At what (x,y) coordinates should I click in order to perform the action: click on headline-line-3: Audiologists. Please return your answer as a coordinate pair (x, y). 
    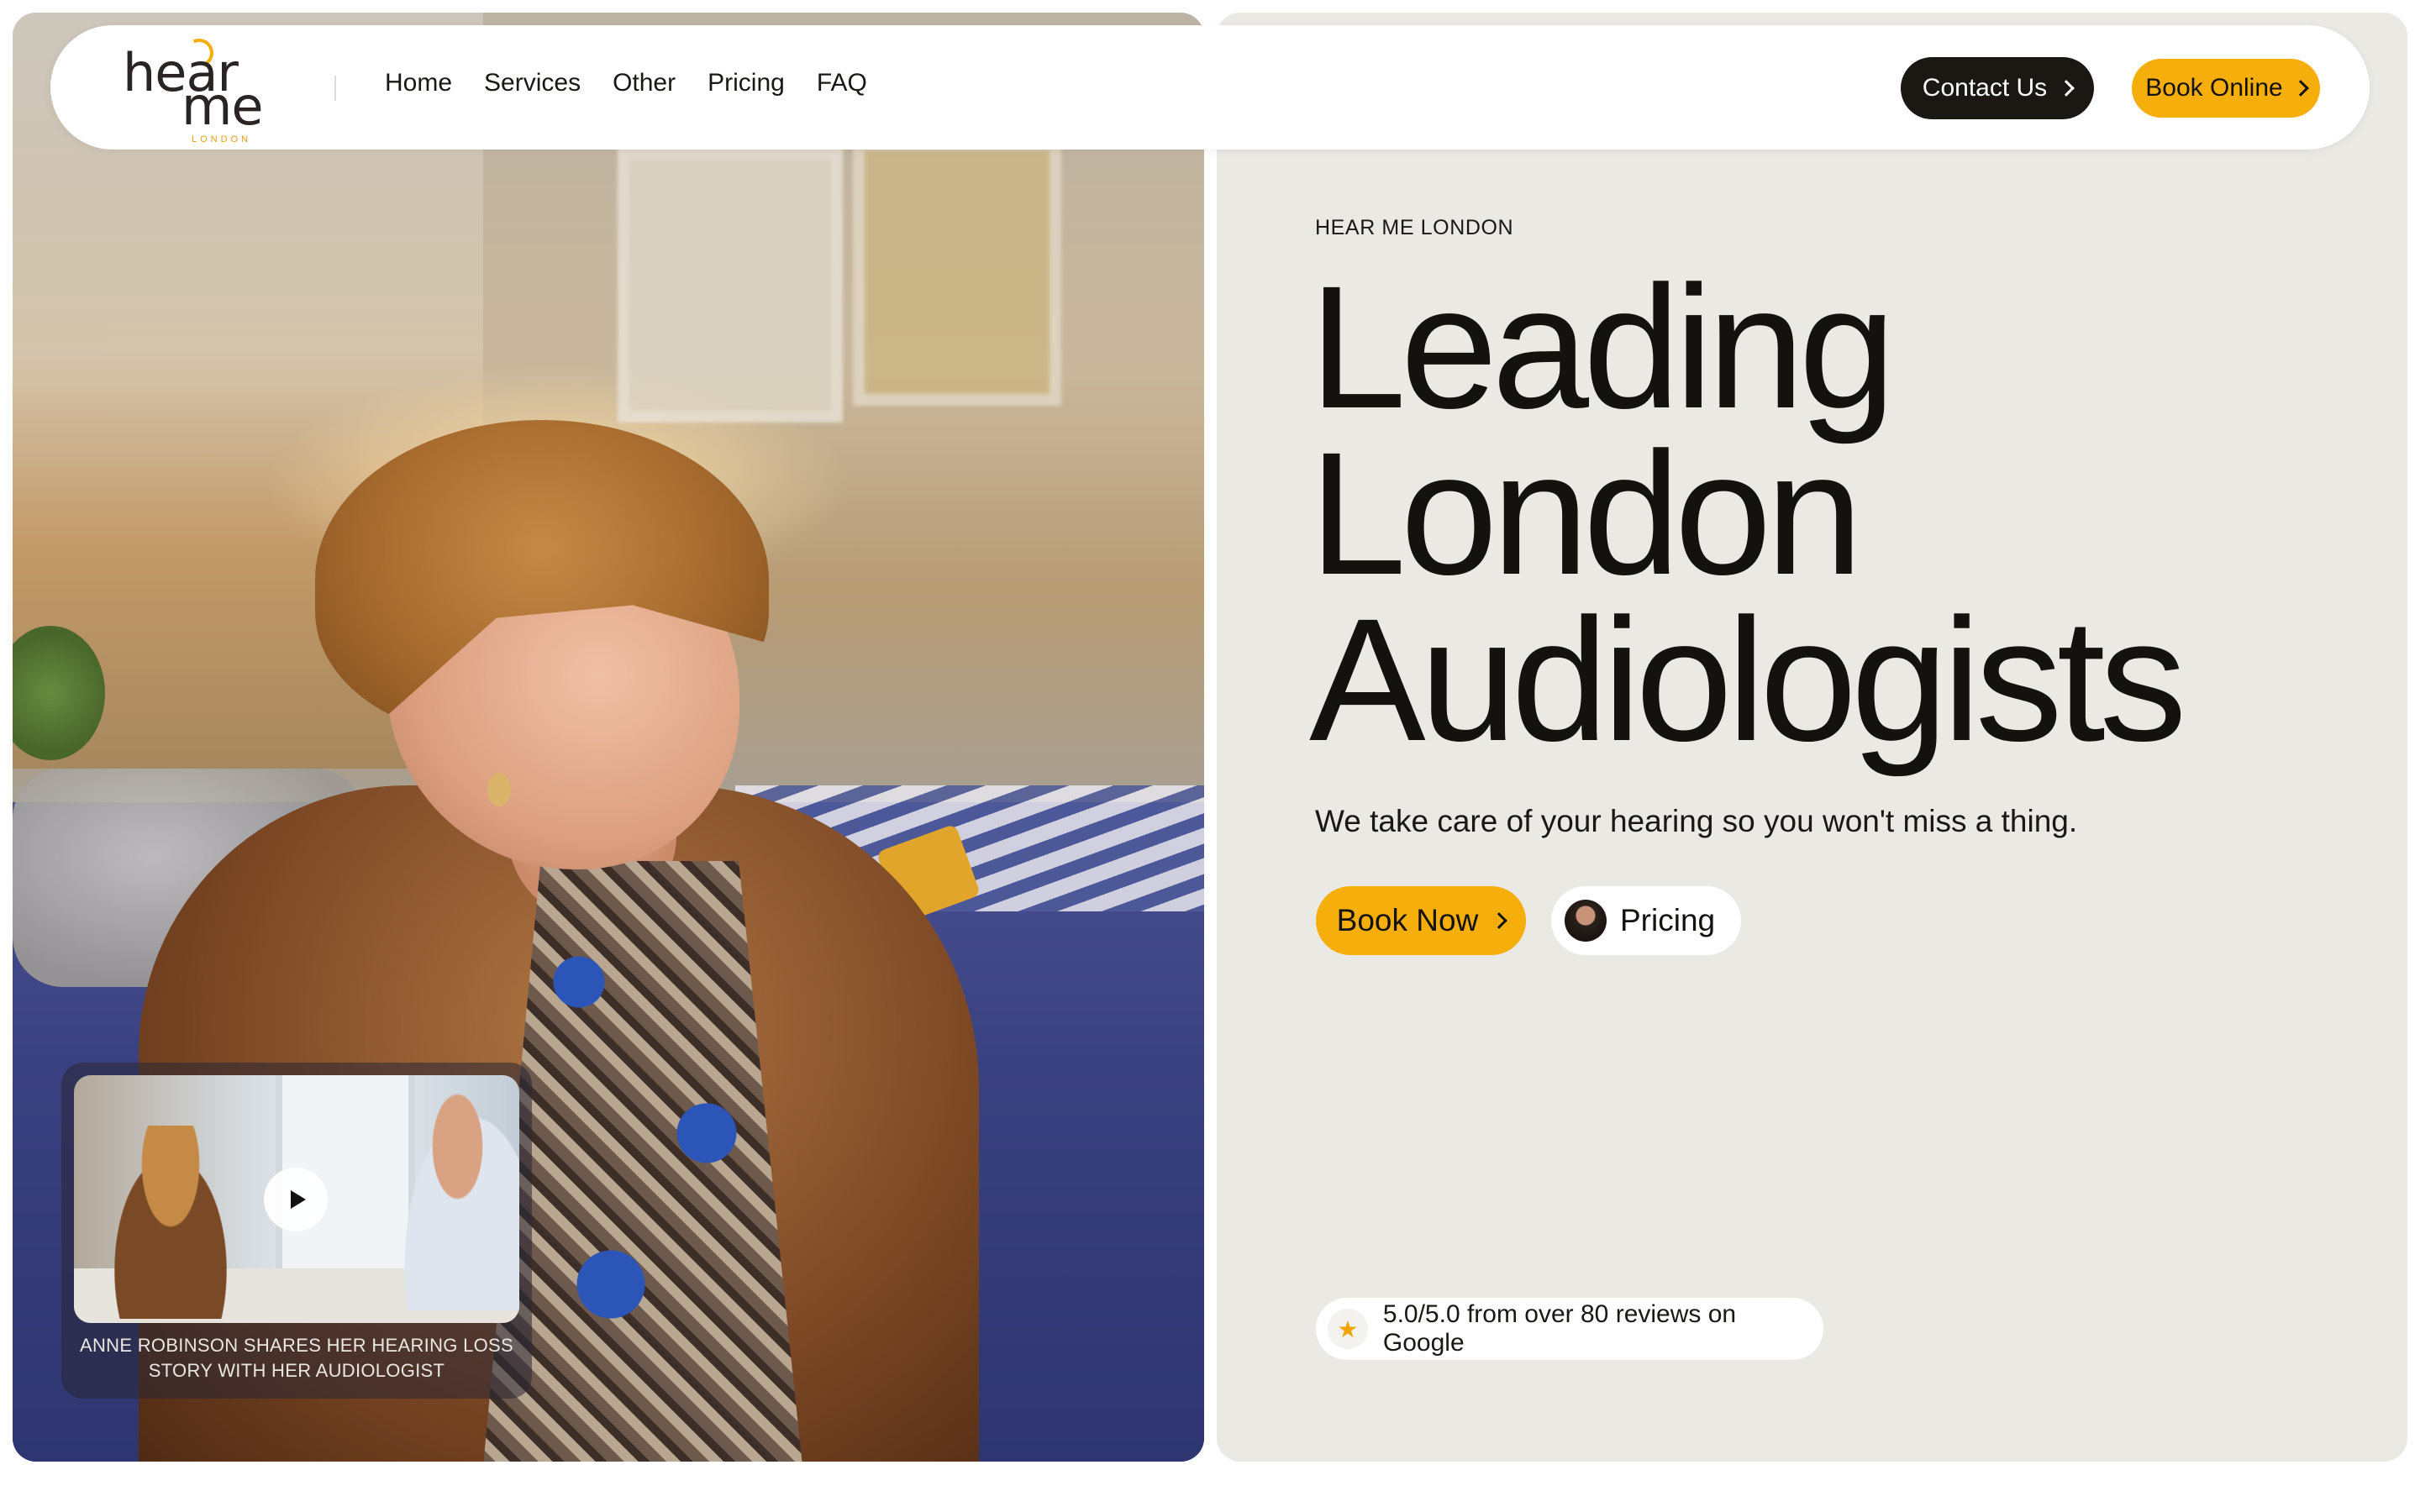
    Looking at the image, I should click on (1748, 680).